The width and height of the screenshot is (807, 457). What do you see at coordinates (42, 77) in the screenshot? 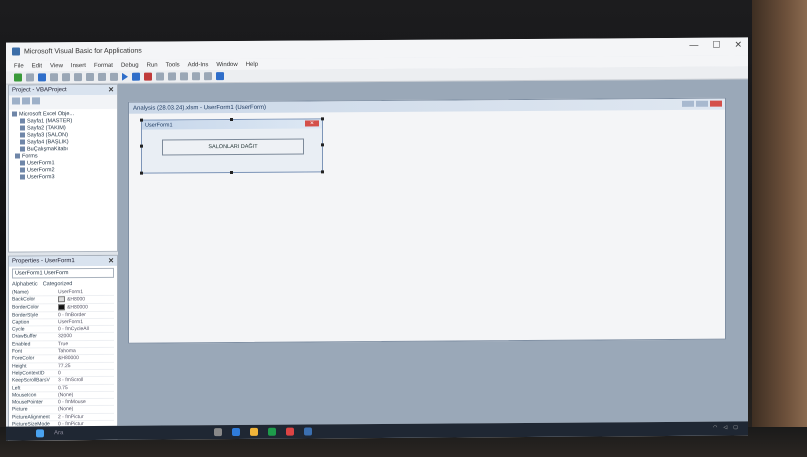
I see `save-icon` at bounding box center [42, 77].